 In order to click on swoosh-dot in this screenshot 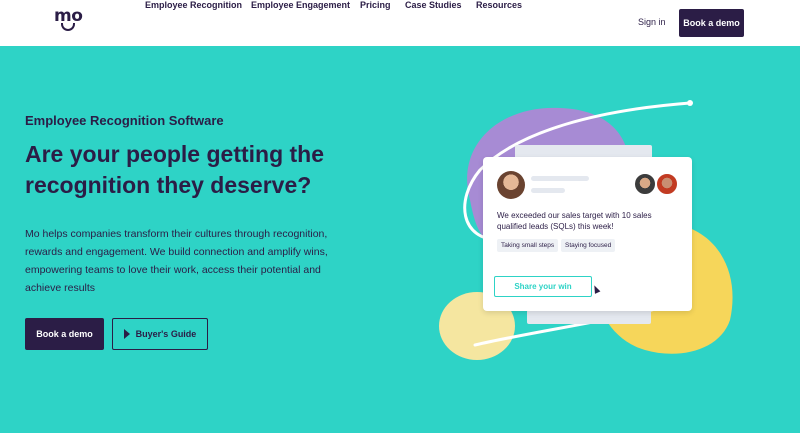, I will do `click(690, 103)`.